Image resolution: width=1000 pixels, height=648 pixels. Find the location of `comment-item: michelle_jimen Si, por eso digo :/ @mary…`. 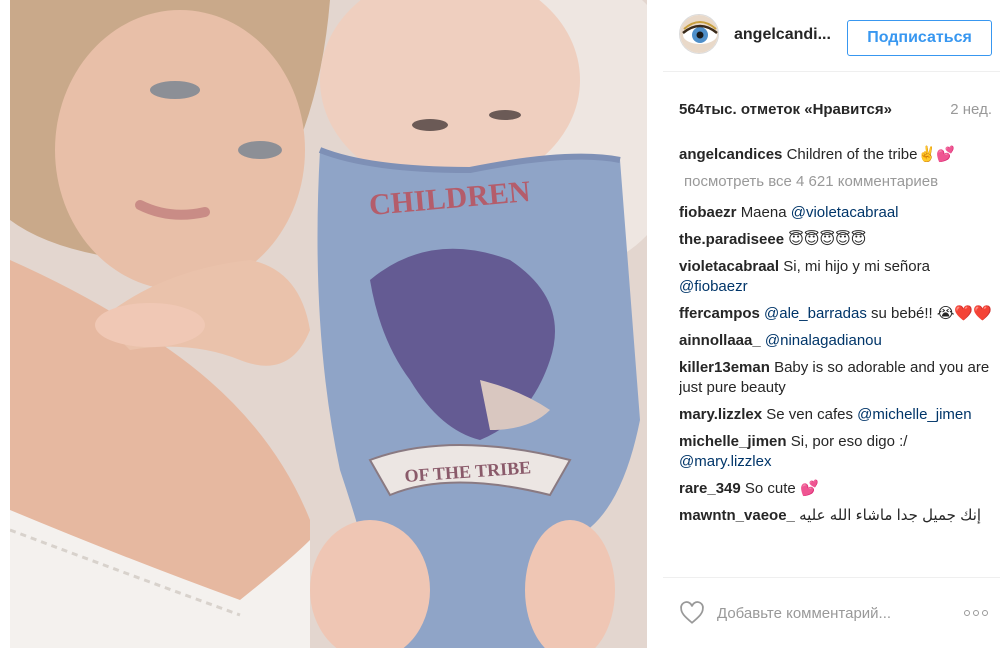

comment-item: michelle_jimen Si, por eso digo :/ @mary… is located at coordinates (836, 452).